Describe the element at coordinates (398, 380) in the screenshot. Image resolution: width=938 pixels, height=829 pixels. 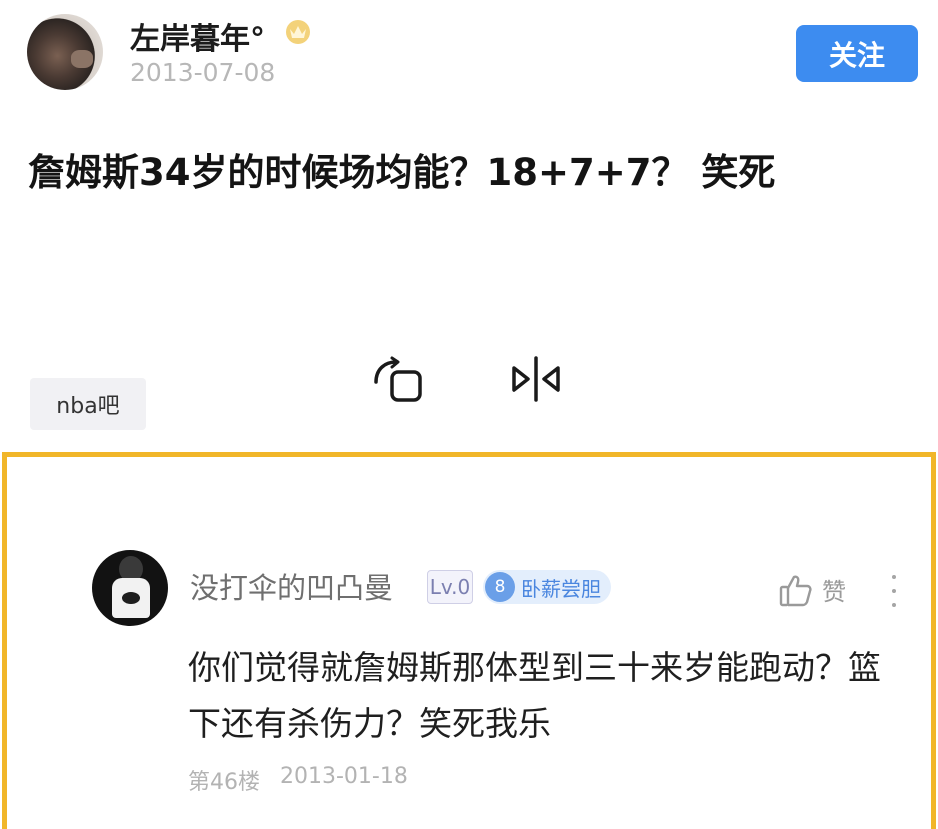
I see `rotate-square-icon` at that location.